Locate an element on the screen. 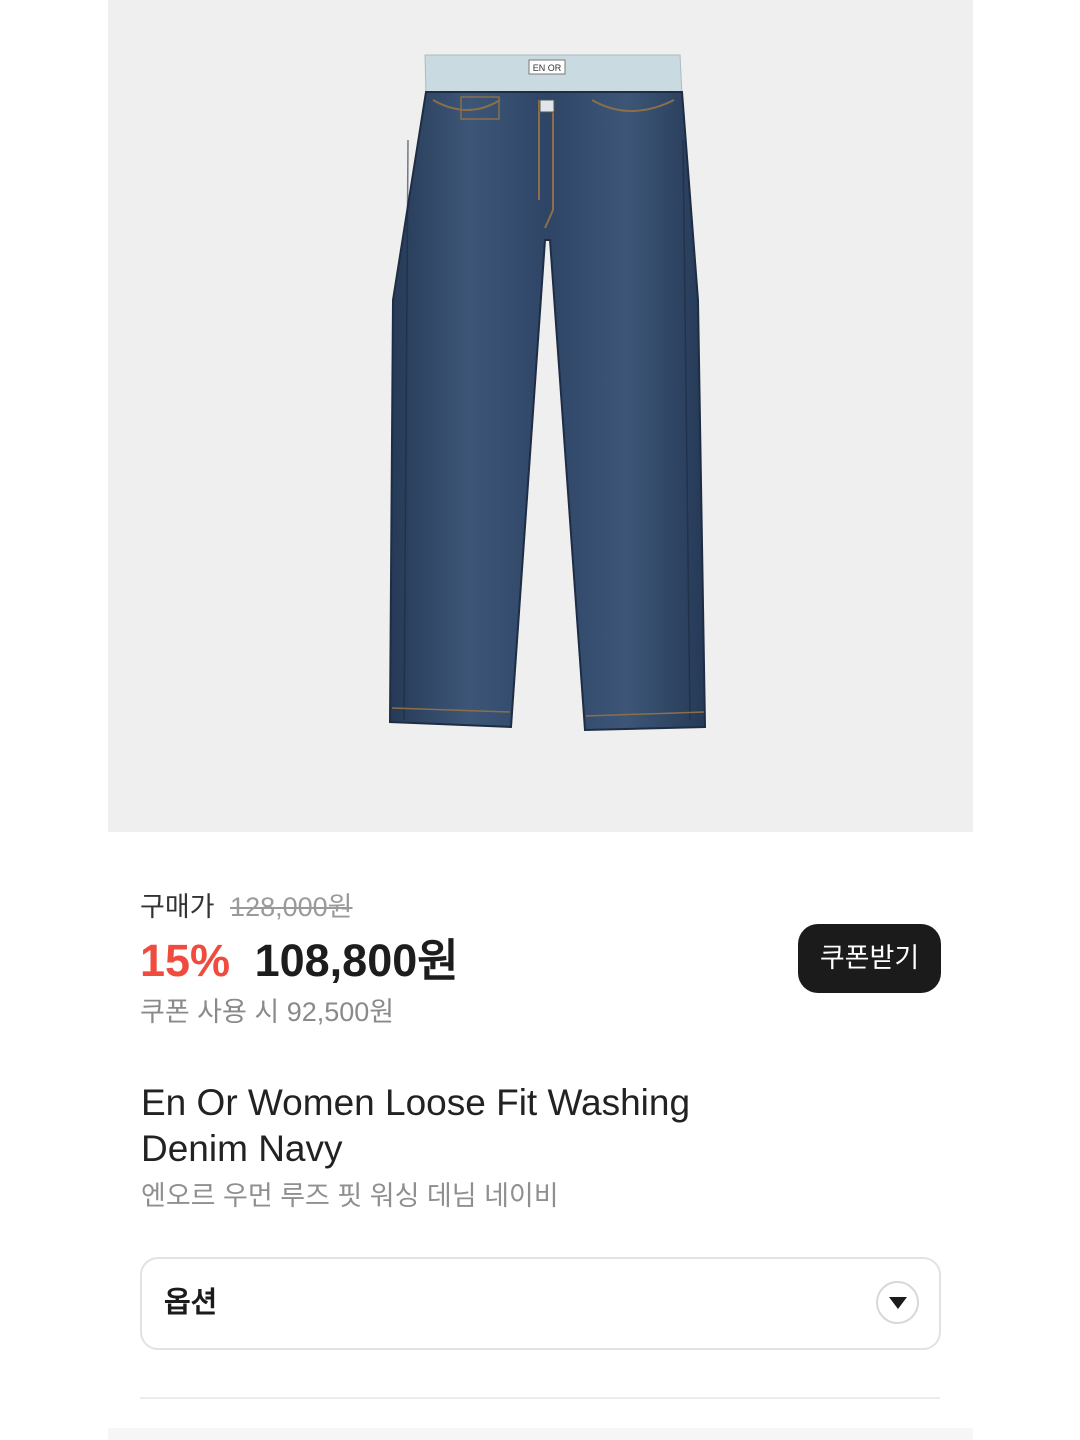 The height and width of the screenshot is (1440, 1080). coupon-price-info: 쿠폰 사용 시 92,500원 is located at coordinates (267, 1012).